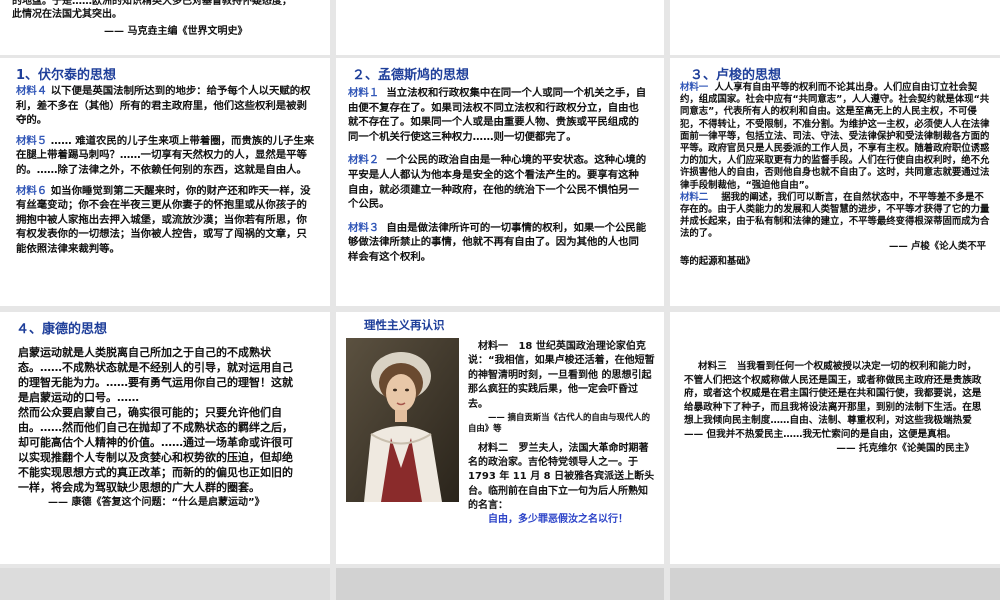 This screenshot has width=1000, height=600. Describe the element at coordinates (66, 75) in the screenshot. I see `voltaire-title: 1、伏尔泰的思想` at that location.